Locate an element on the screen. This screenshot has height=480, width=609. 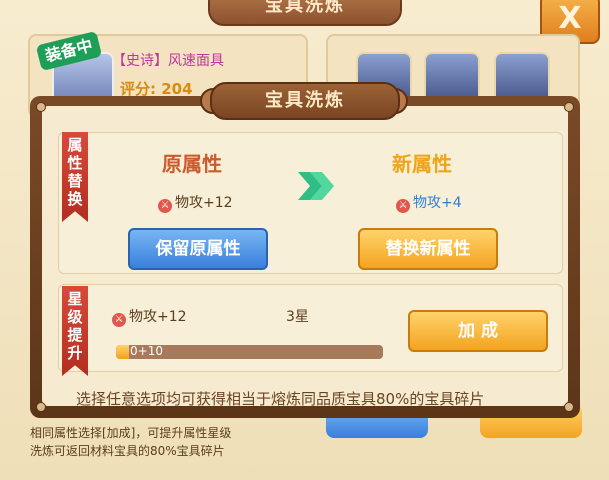
old-attribute: ⚔ 物攻+12 is located at coordinates (195, 202).